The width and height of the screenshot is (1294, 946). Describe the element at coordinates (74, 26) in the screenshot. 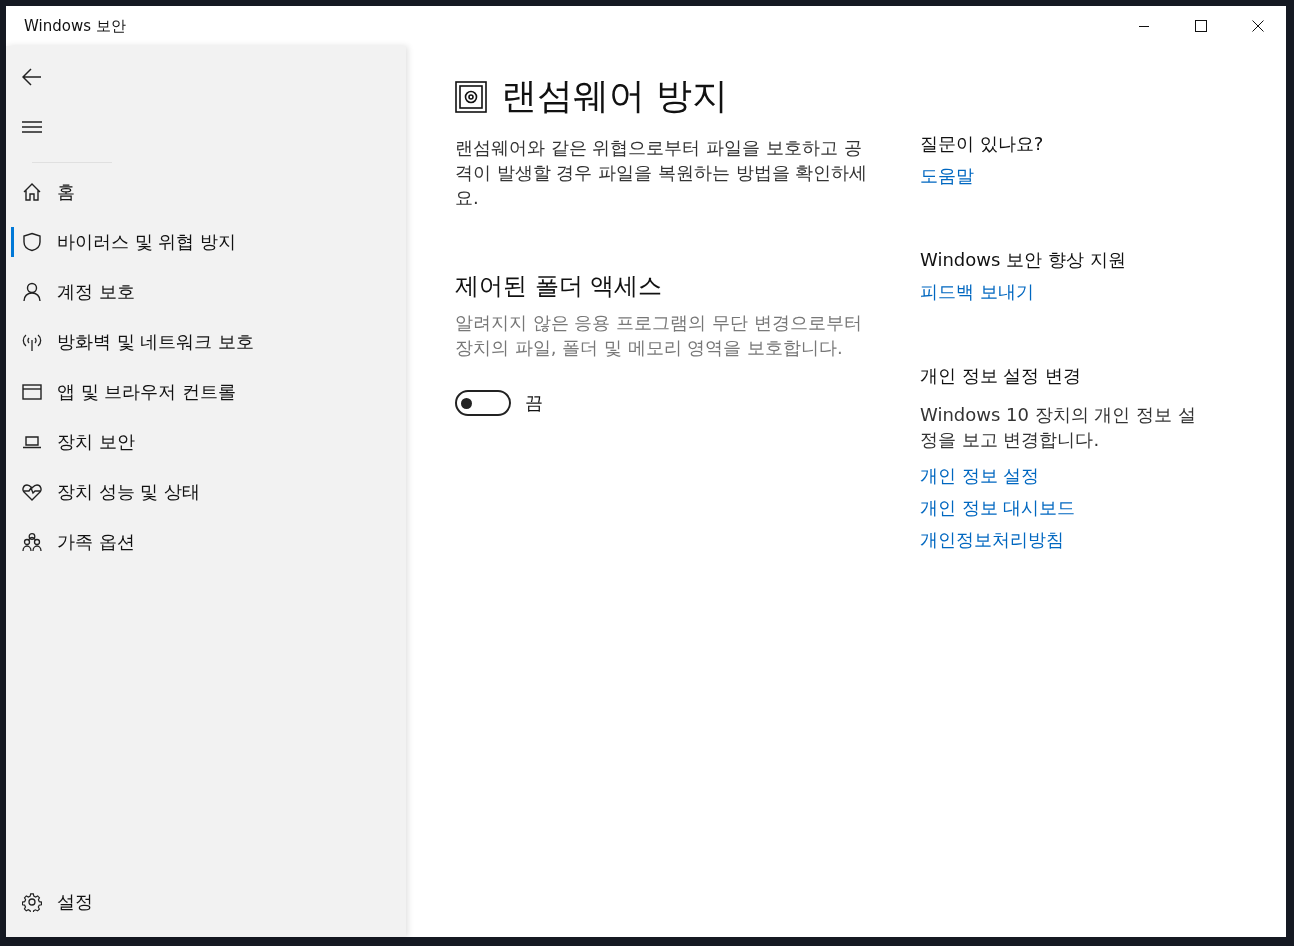

I see `window-title: Windows 보안` at that location.